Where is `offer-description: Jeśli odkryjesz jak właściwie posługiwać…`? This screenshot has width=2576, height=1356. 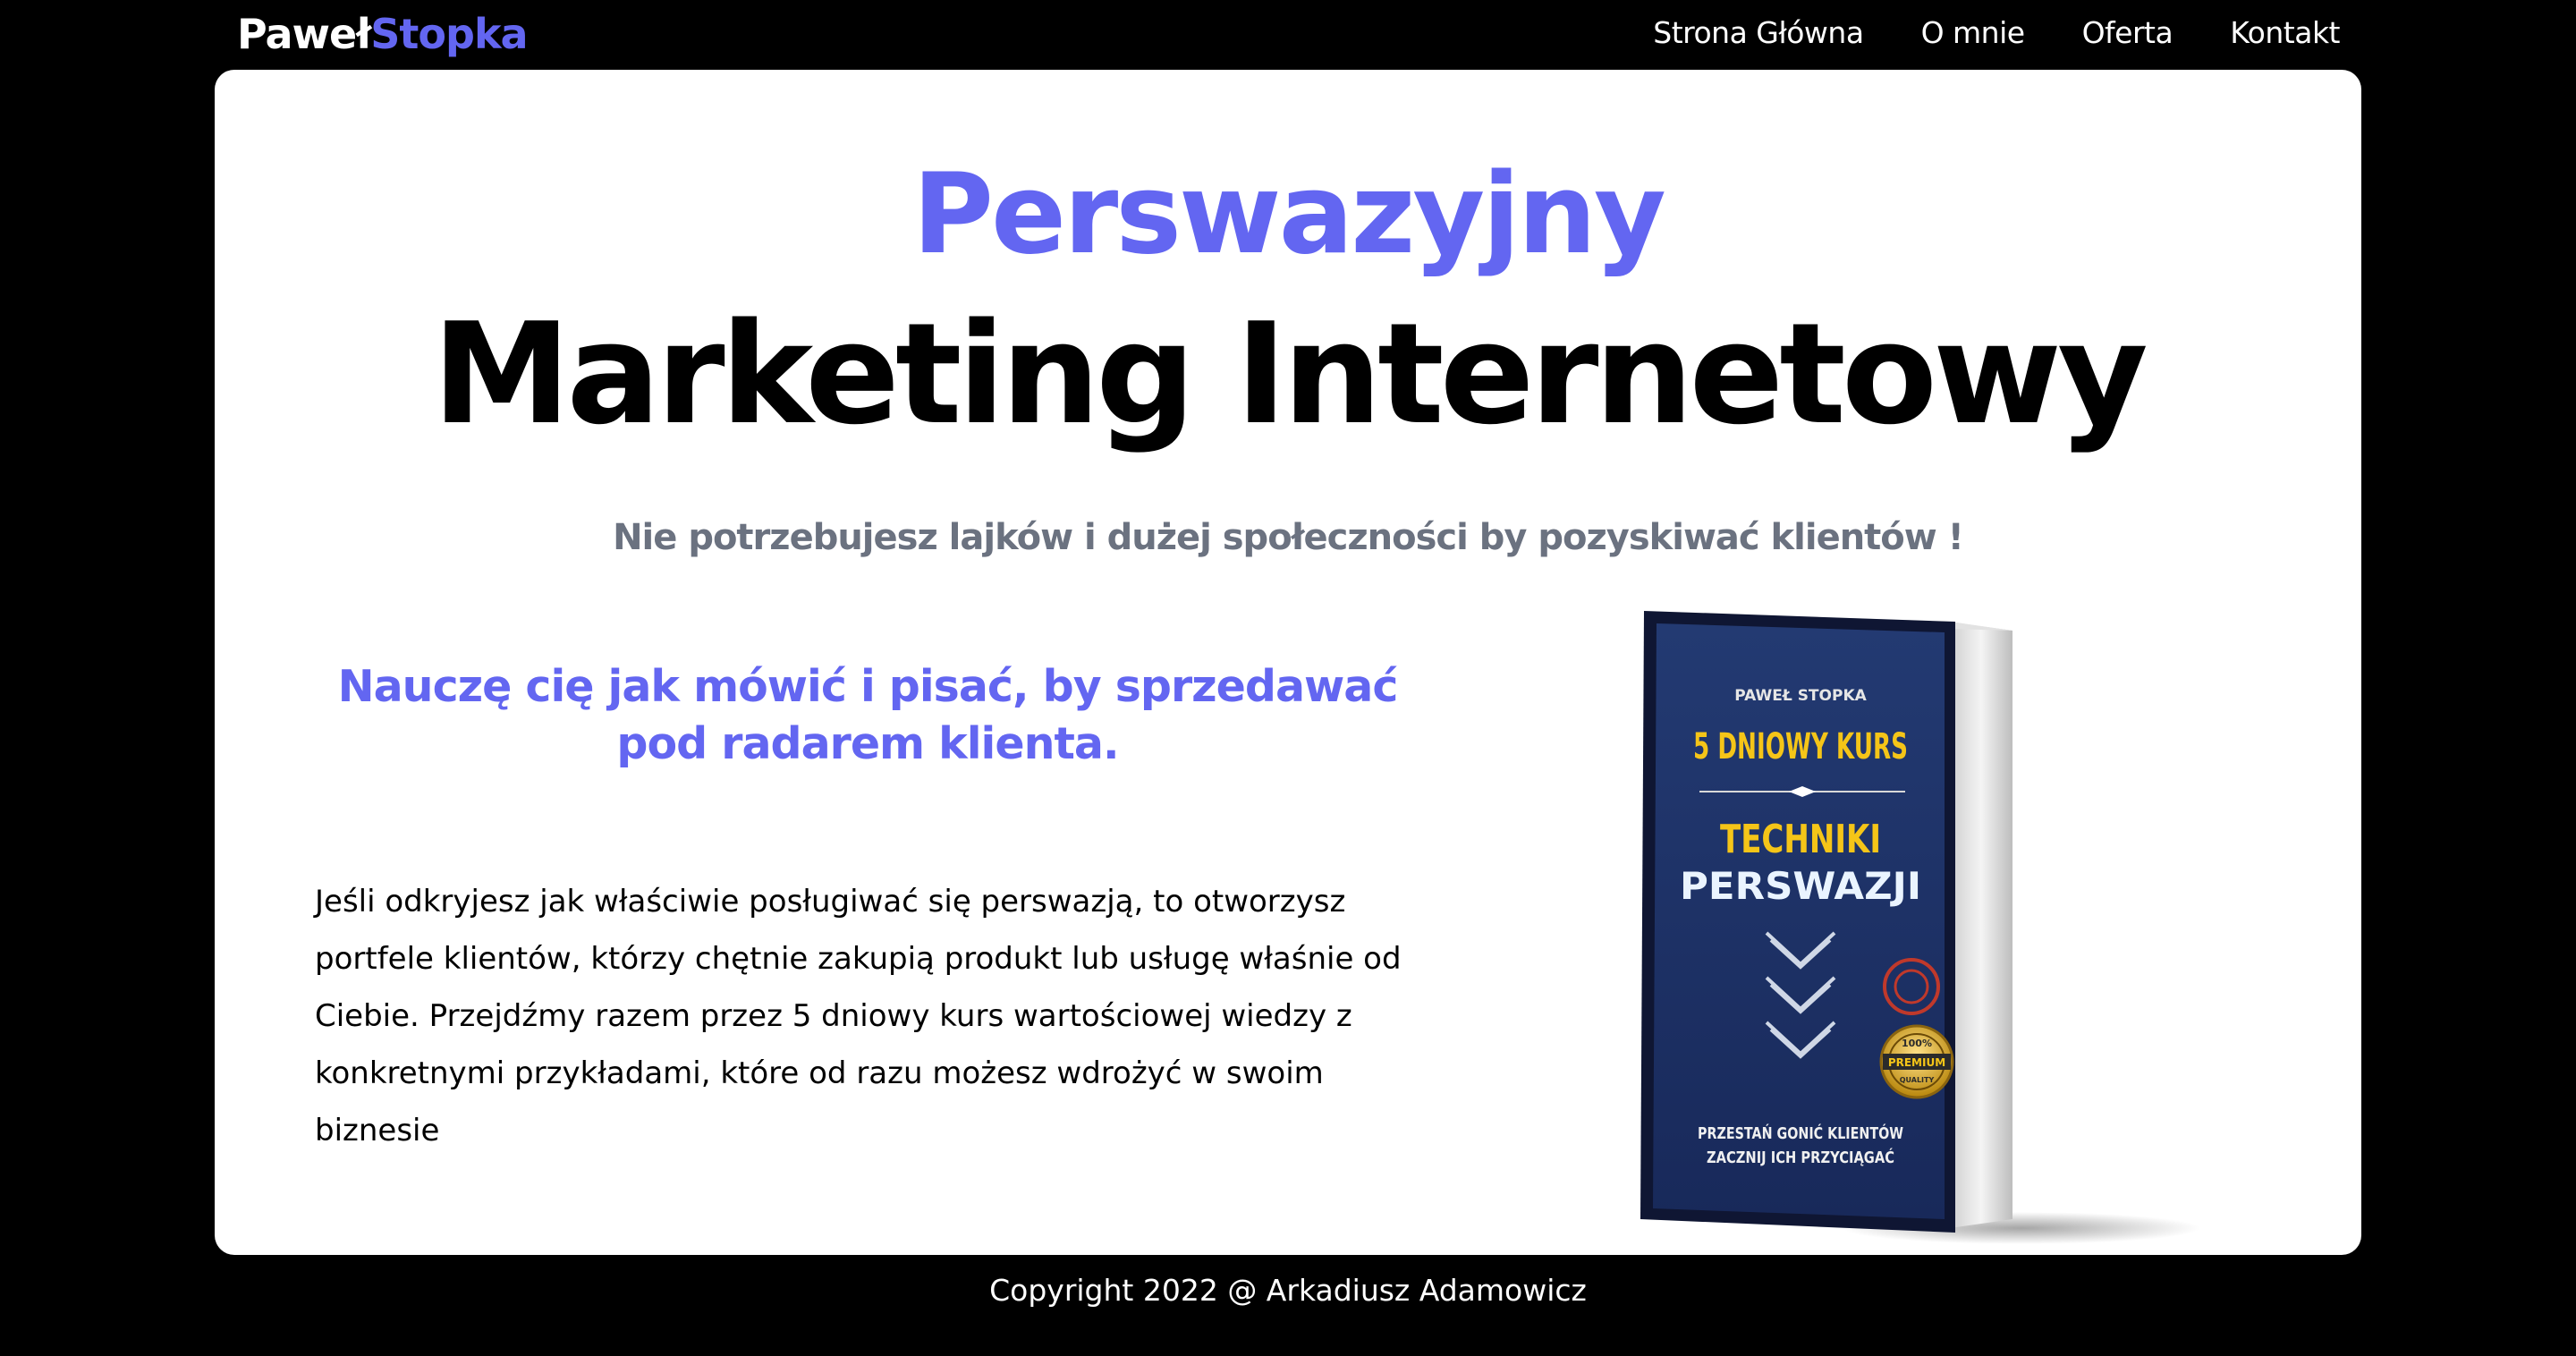 offer-description: Jeśli odkryjesz jak właściwie posługiwać… is located at coordinates (858, 1016).